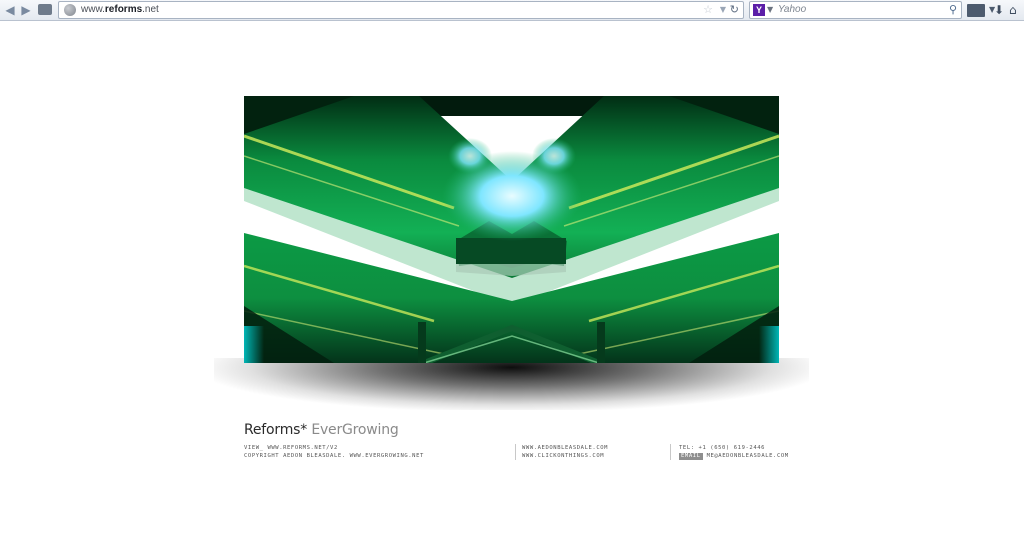 Image resolution: width=1024 pixels, height=534 pixels. What do you see at coordinates (748, 456) in the screenshot?
I see `footer-email-link: me@aedonbleasdale.com` at bounding box center [748, 456].